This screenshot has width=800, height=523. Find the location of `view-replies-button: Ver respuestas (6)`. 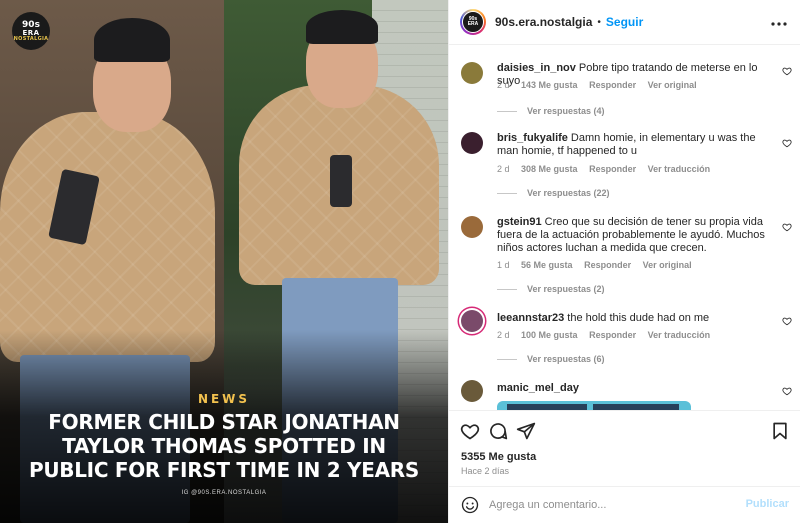

view-replies-button: Ver respuestas (6) is located at coordinates (551, 359).